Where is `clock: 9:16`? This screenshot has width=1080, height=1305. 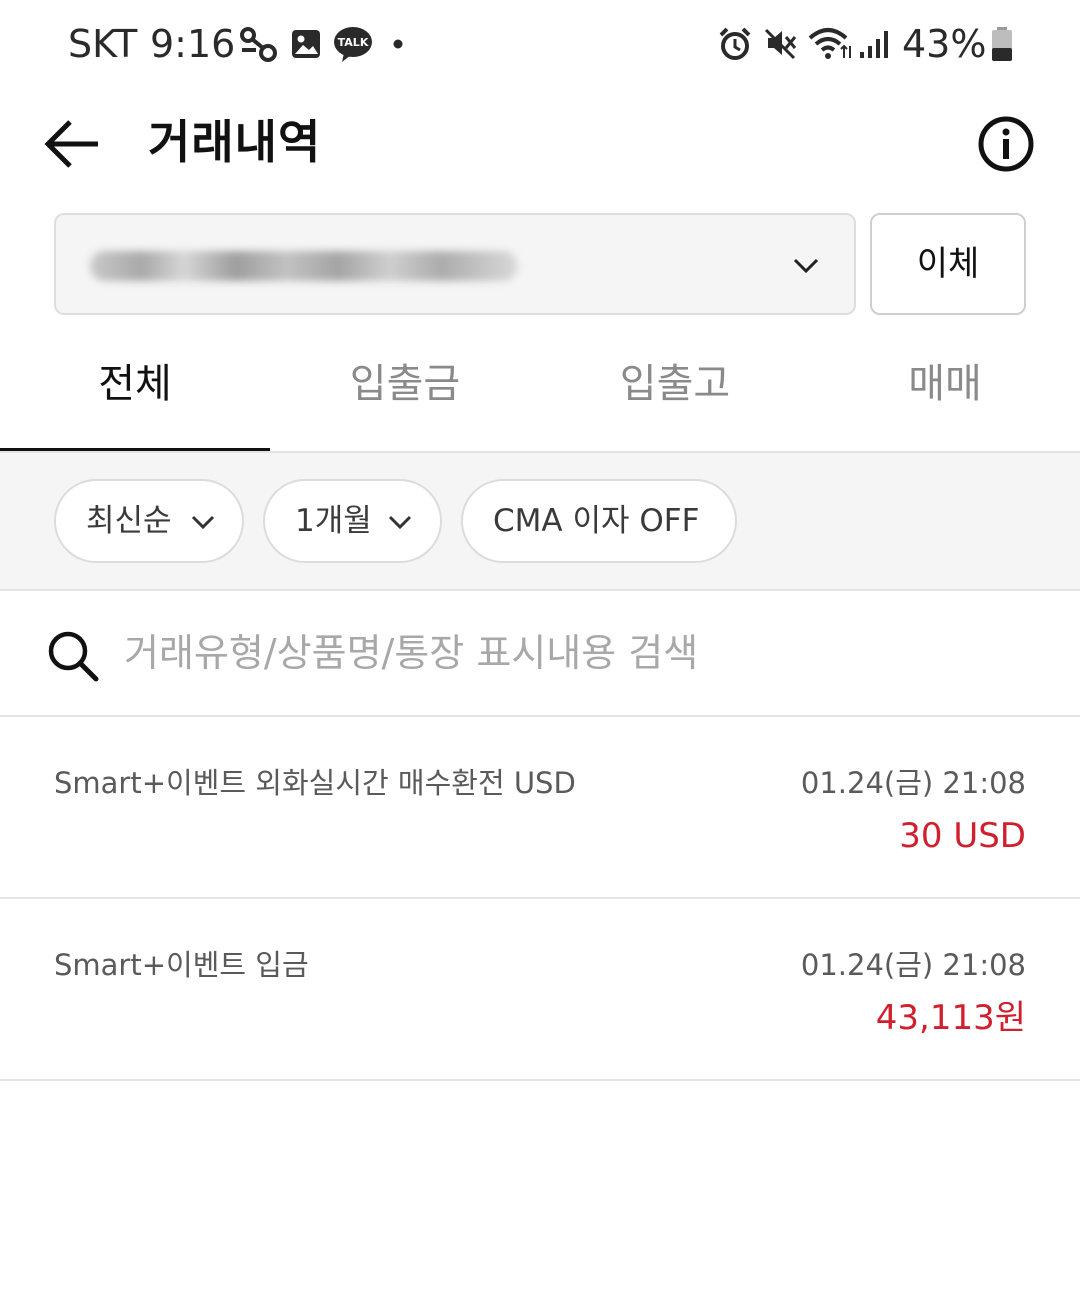 clock: 9:16 is located at coordinates (193, 44).